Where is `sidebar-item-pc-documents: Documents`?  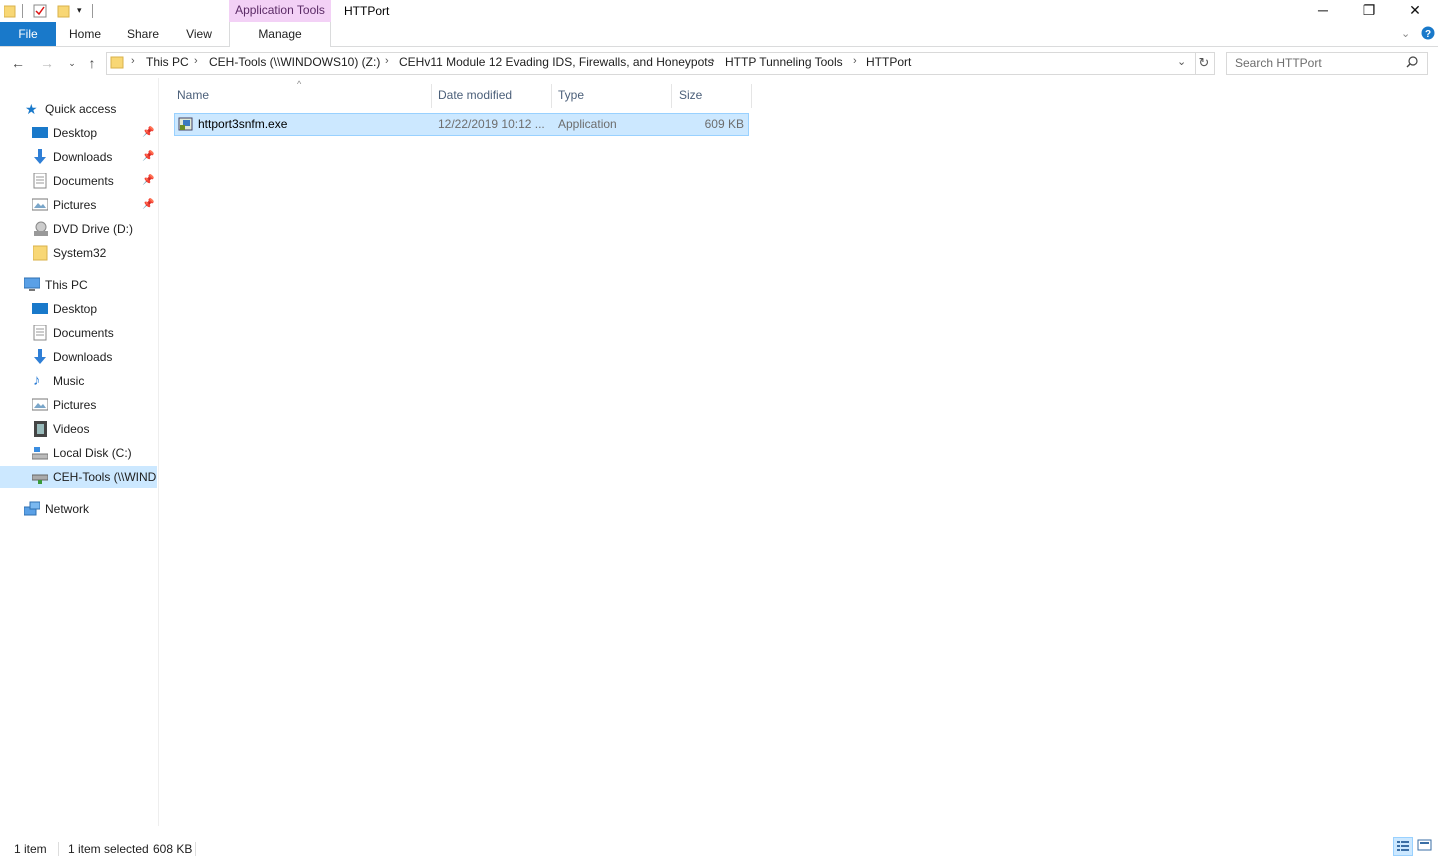 sidebar-item-pc-documents: Documents is located at coordinates (78, 333).